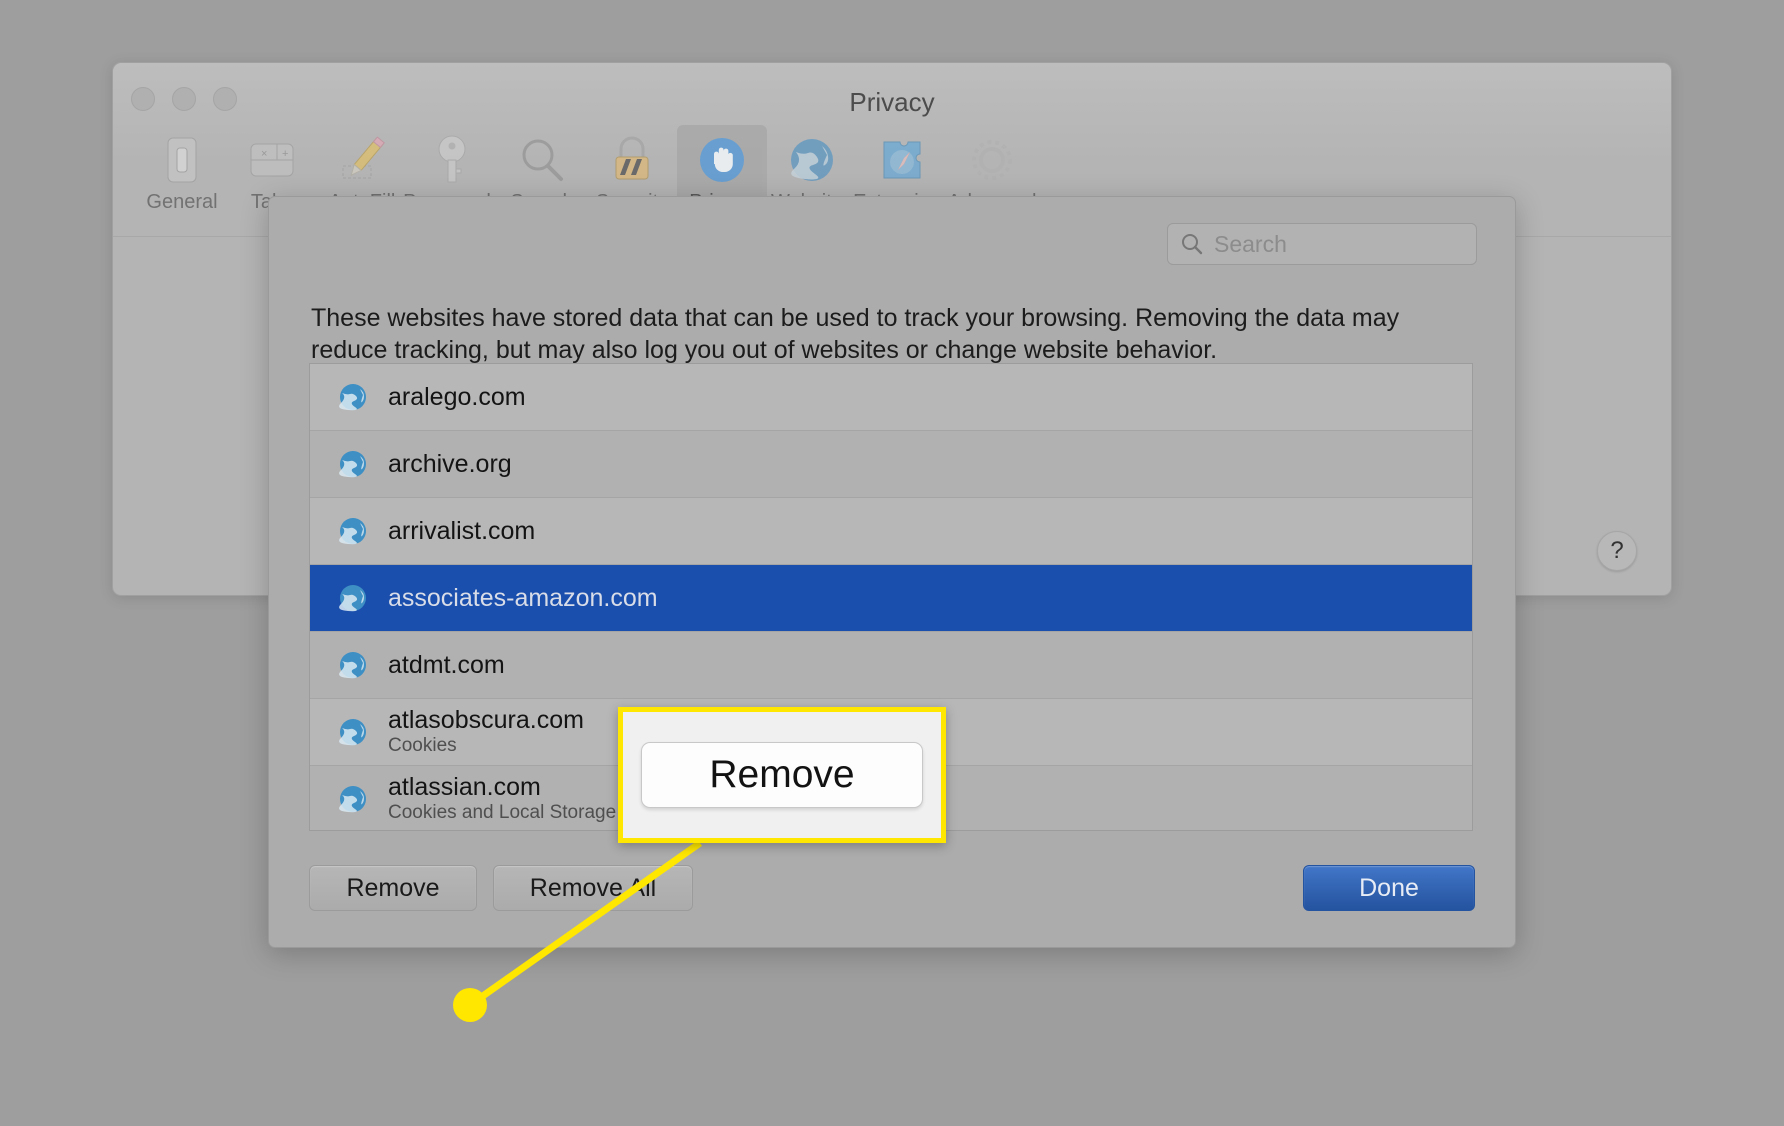 The height and width of the screenshot is (1126, 1784). Describe the element at coordinates (891, 531) in the screenshot. I see `list-item: arrivalist.com` at that location.